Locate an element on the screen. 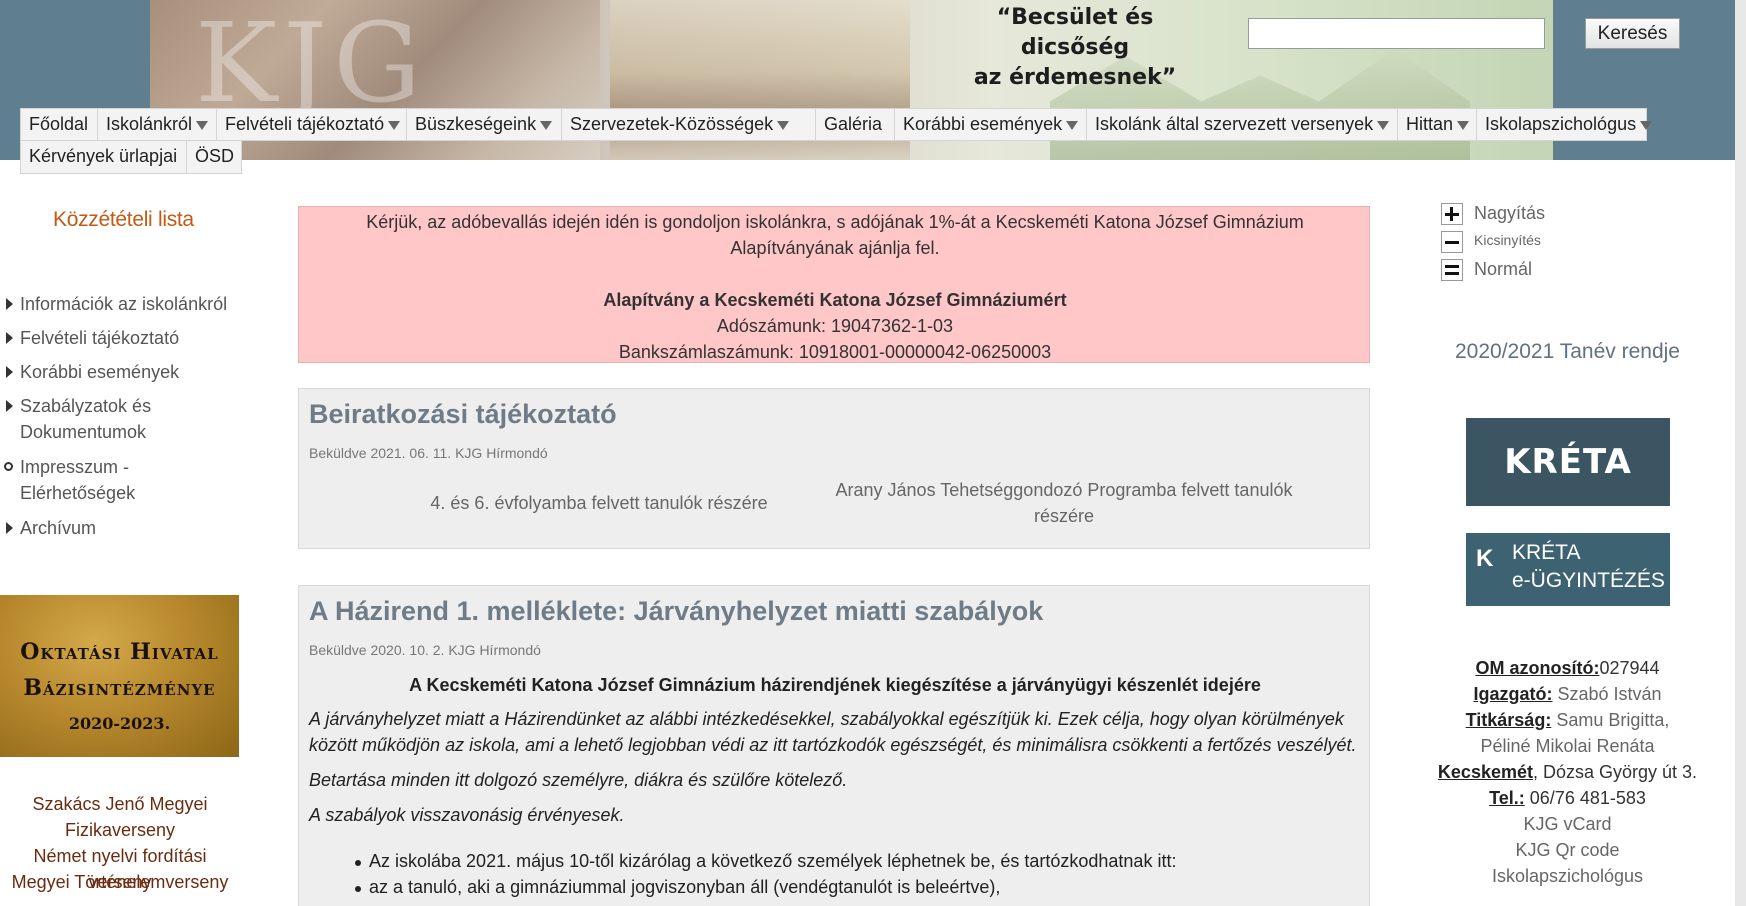 The image size is (1746, 906). nav-label: Iskolánkról is located at coordinates (149, 124).